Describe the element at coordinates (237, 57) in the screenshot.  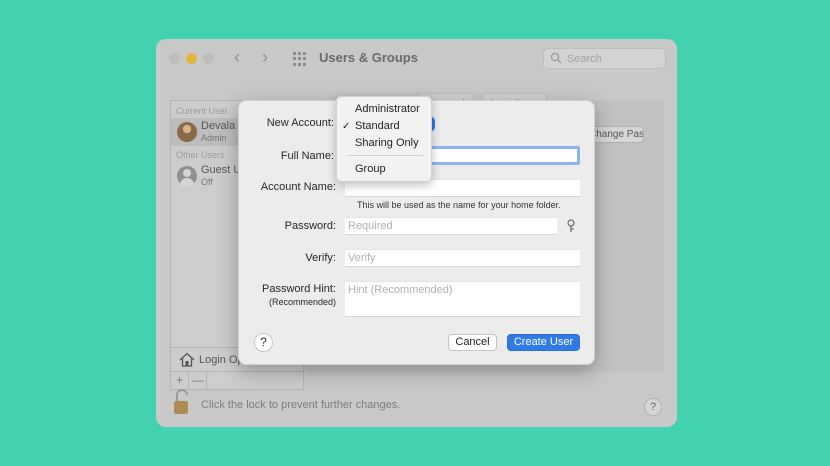
I see `back-arrow-icon: ‹` at that location.